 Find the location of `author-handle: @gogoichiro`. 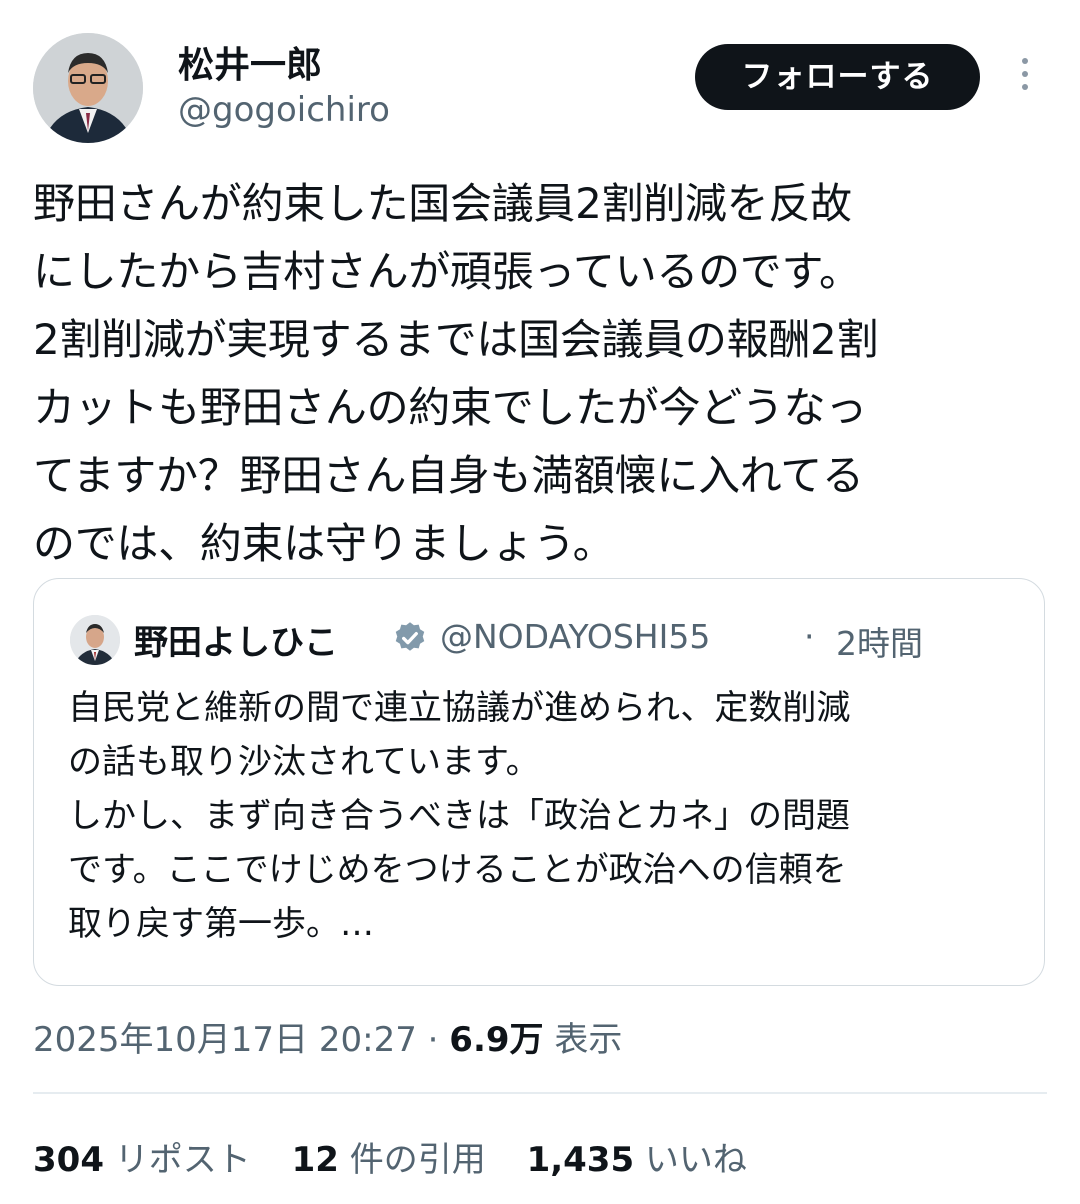

author-handle: @gogoichiro is located at coordinates (284, 110).